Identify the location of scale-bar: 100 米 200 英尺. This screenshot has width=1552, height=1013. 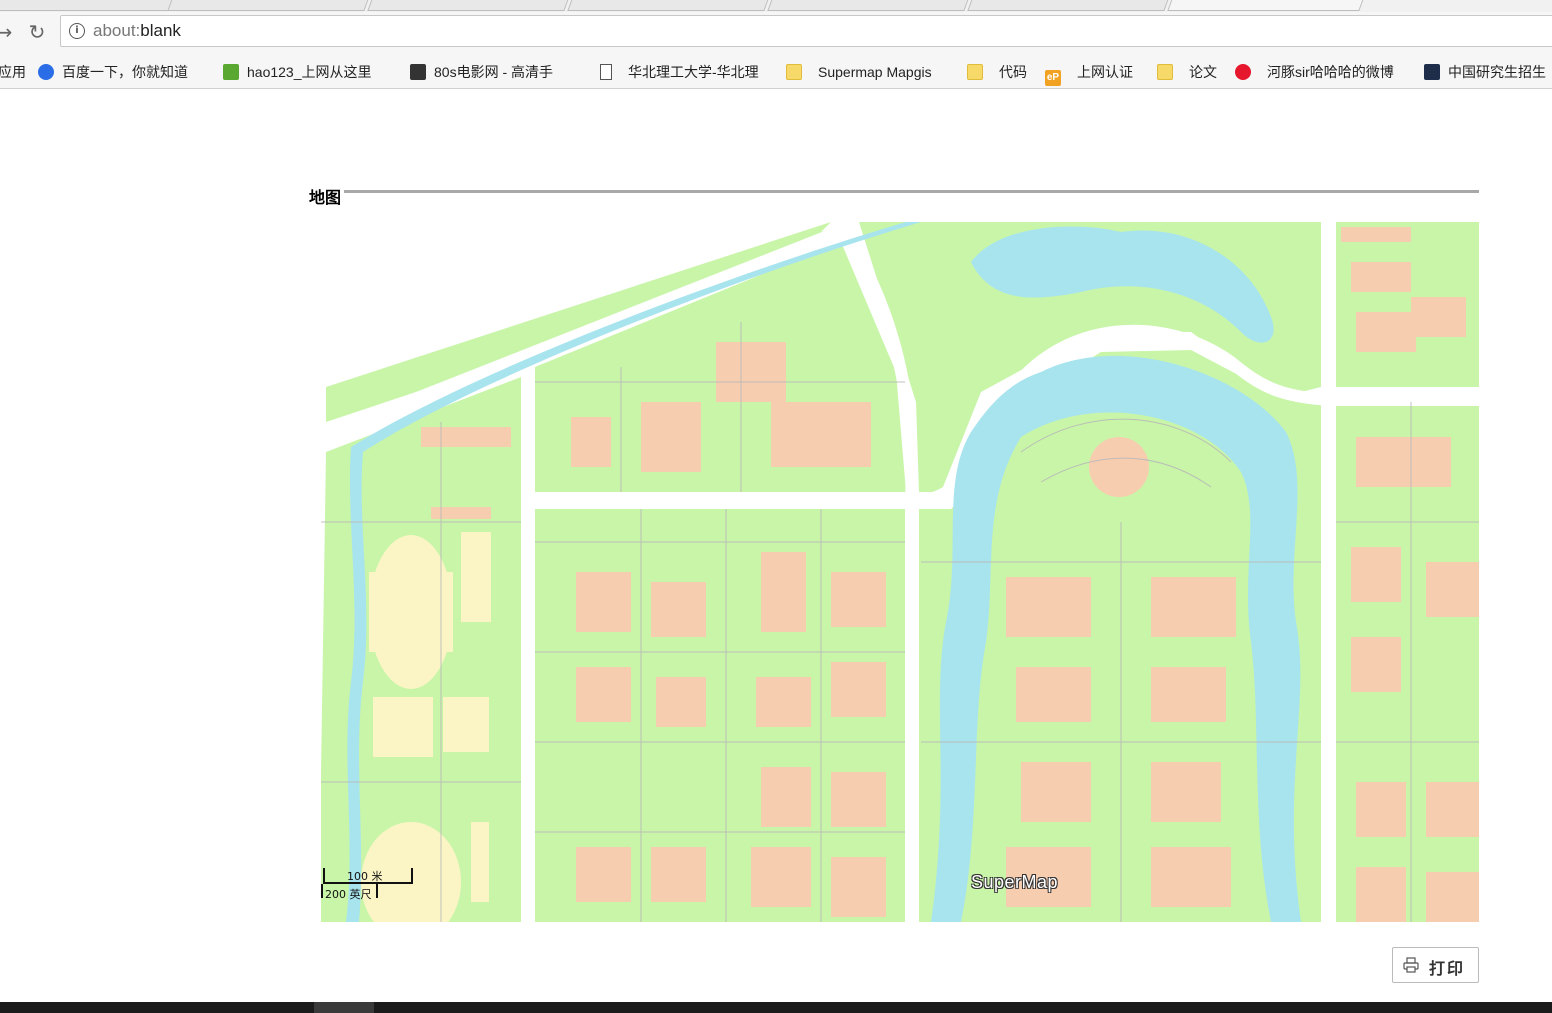
(371, 888).